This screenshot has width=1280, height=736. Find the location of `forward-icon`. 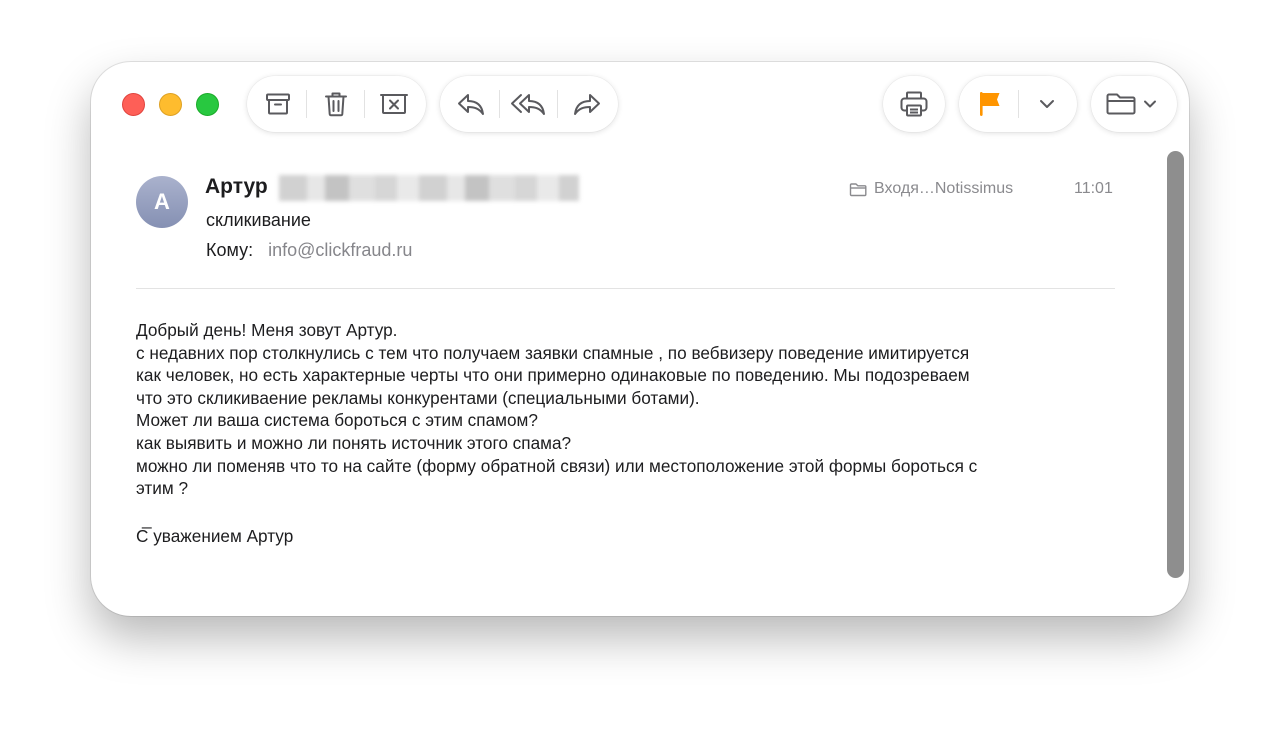

forward-icon is located at coordinates (587, 104).